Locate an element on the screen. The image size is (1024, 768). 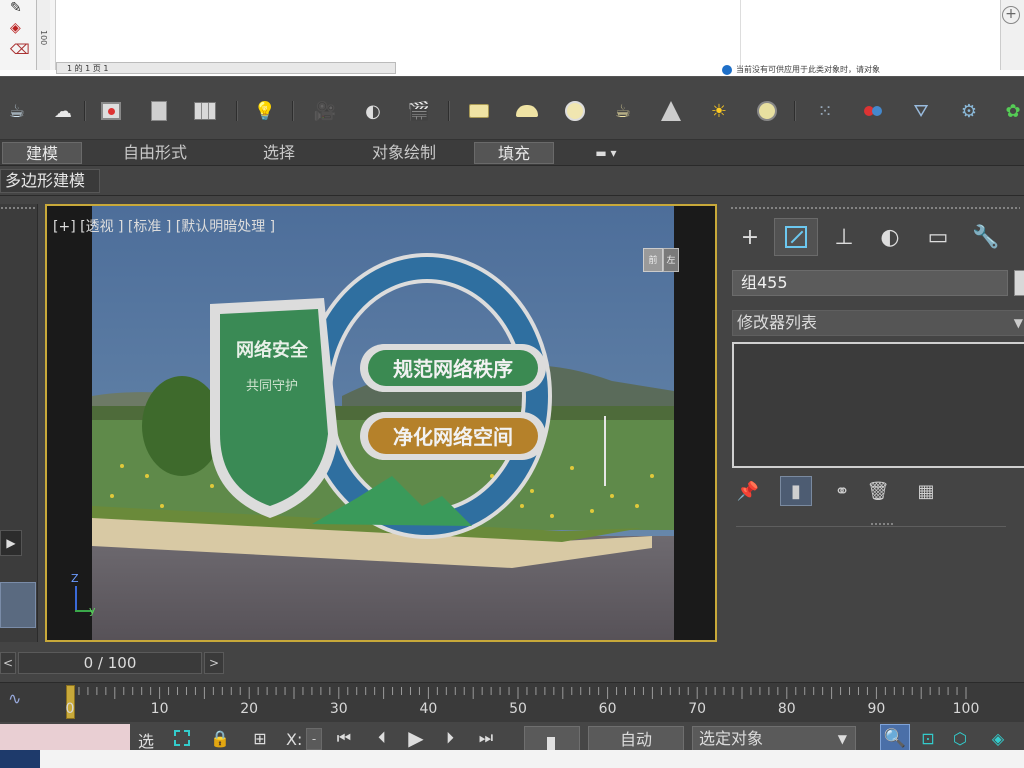
frame-label: 50 is located at coordinates (518, 709).